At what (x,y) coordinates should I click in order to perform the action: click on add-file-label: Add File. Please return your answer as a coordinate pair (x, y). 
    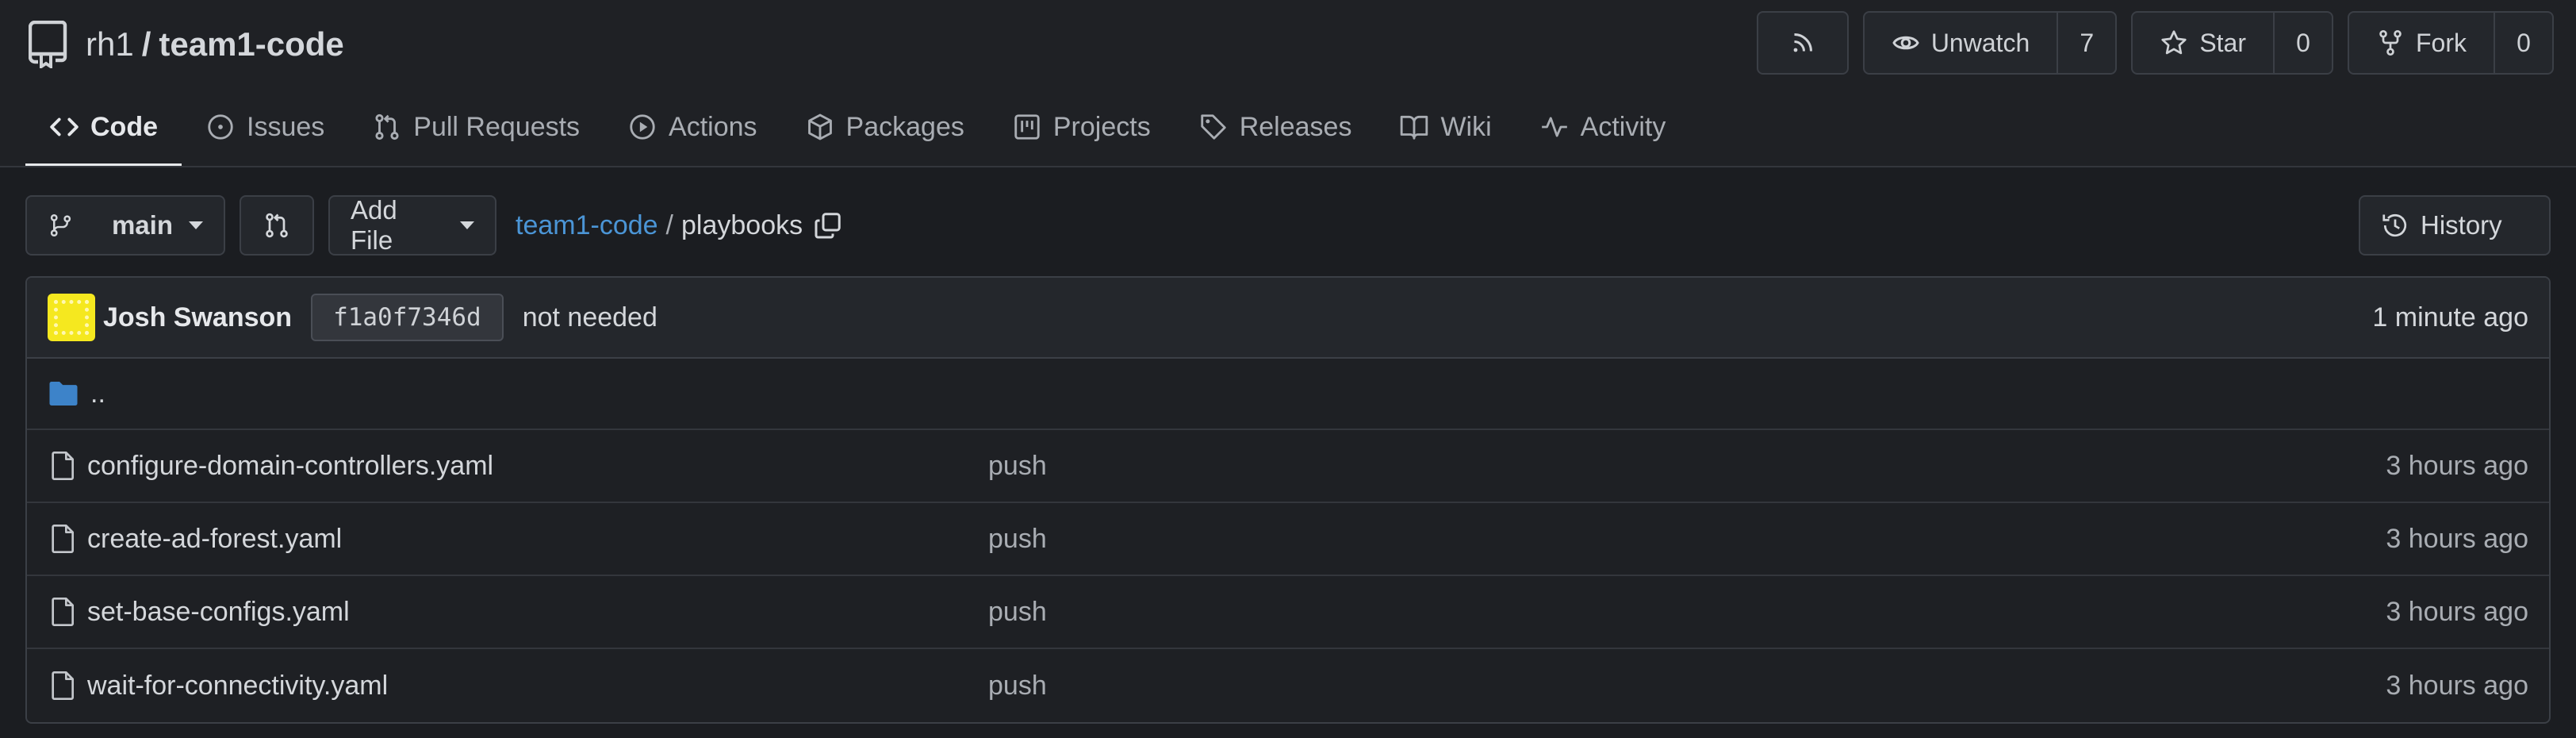
    Looking at the image, I should click on (374, 225).